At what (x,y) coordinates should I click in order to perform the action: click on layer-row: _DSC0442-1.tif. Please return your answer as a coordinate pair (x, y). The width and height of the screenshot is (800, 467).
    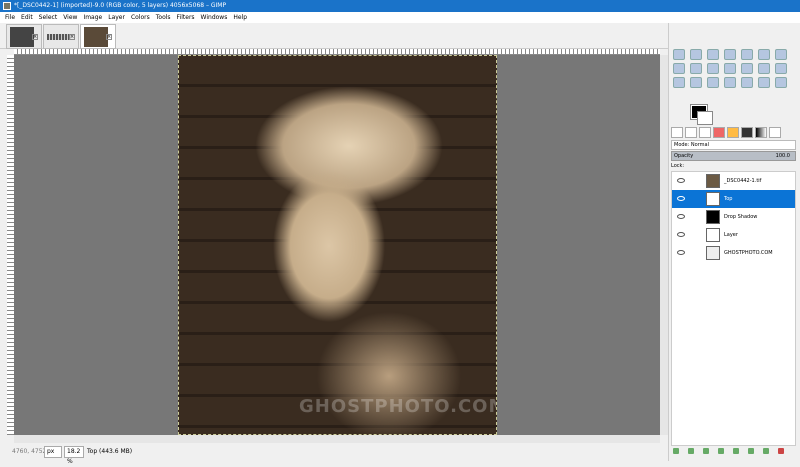
    Looking at the image, I should click on (733, 181).